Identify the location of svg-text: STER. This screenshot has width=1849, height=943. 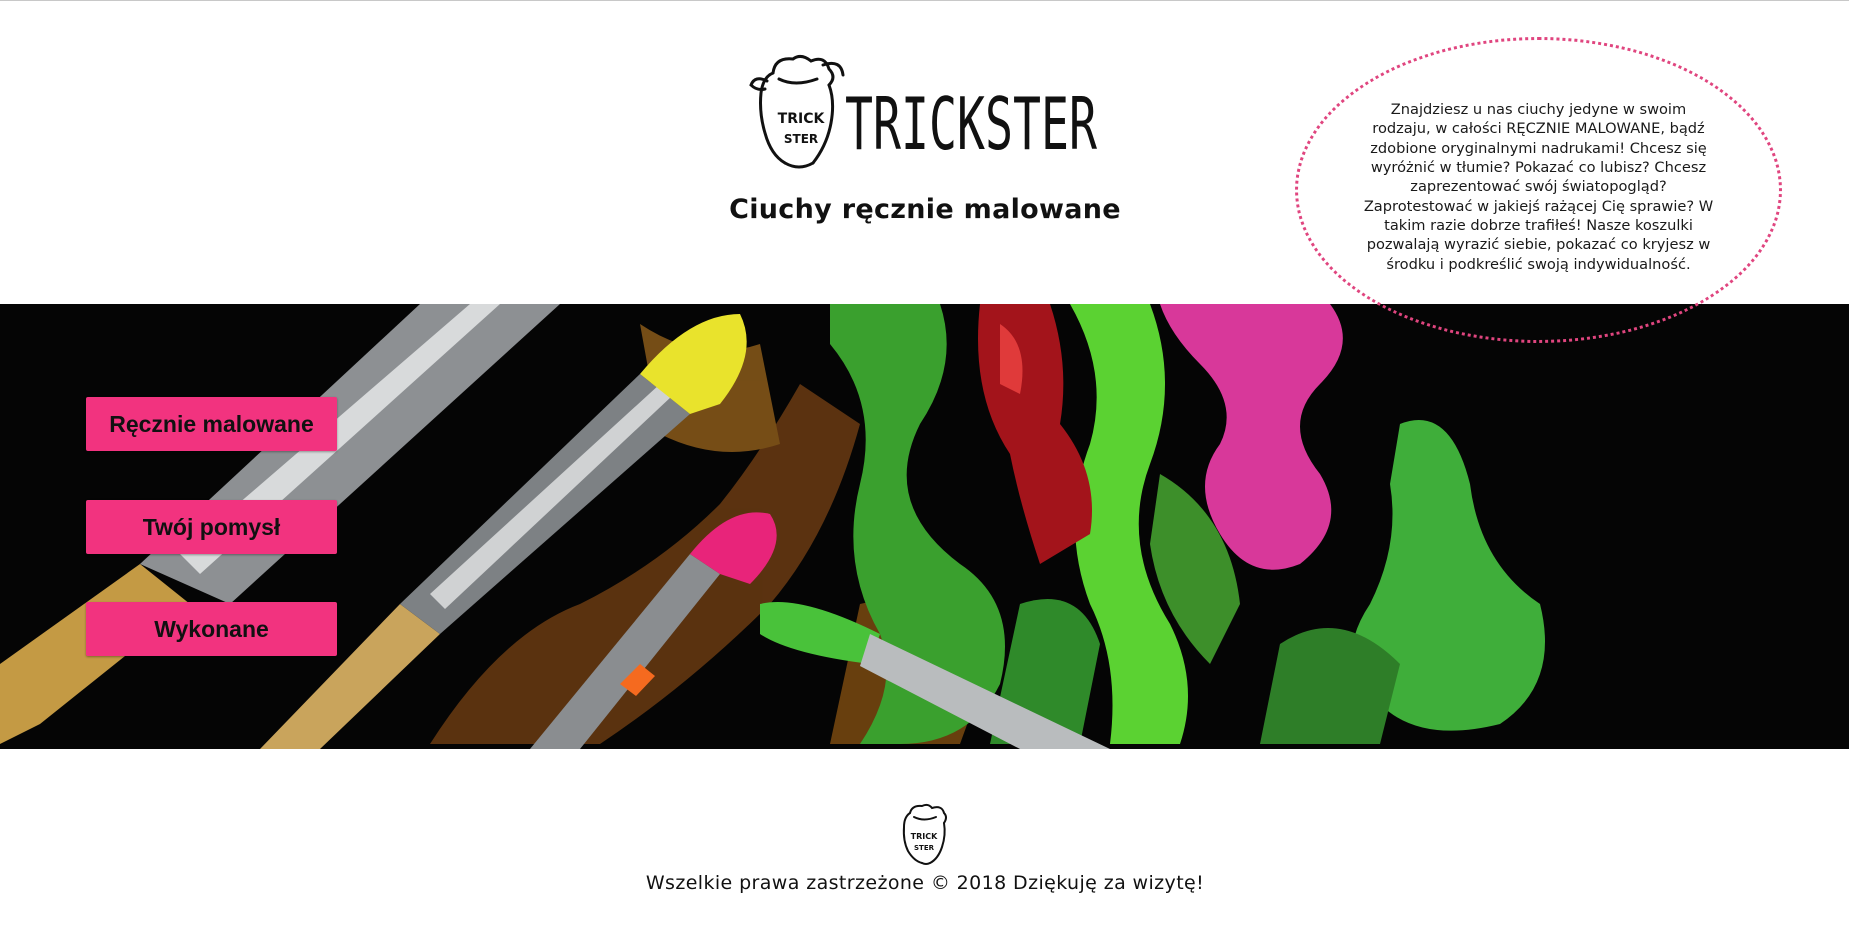
(924, 848).